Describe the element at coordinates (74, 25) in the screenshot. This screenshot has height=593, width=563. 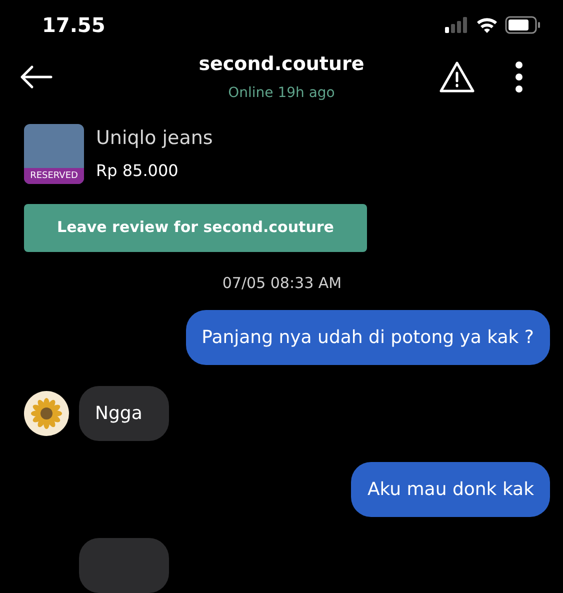
I see `status-time: 17.55` at that location.